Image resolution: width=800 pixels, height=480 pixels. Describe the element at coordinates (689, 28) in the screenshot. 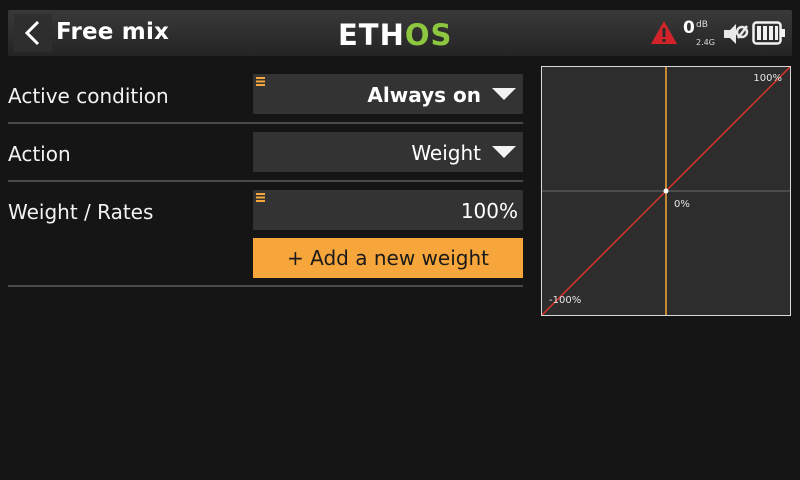

I see `rssi-value: 0` at that location.